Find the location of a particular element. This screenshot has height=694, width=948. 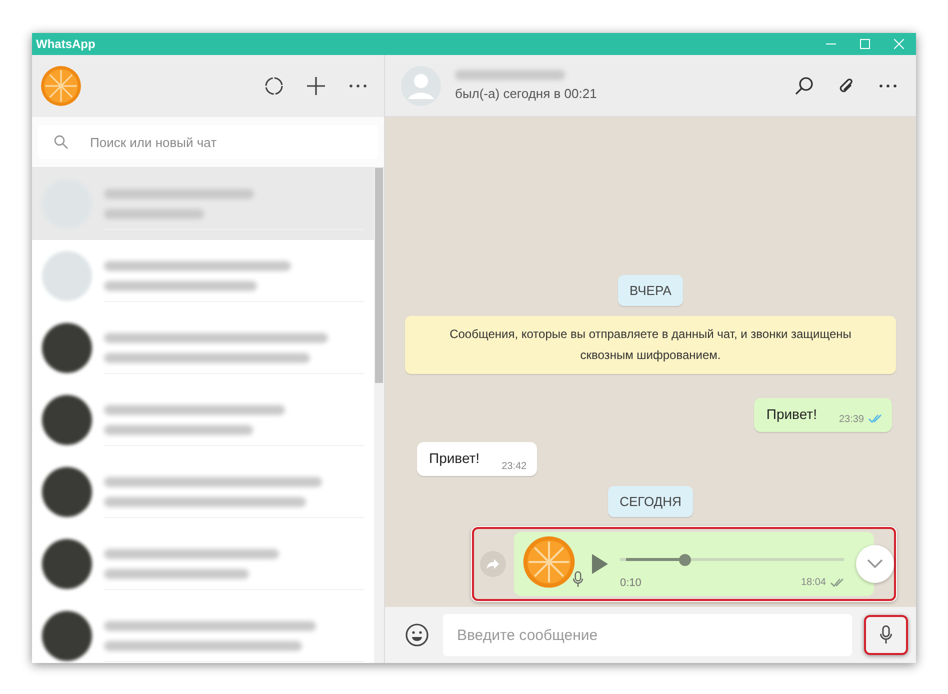

forward-arrow-icon is located at coordinates (493, 564).